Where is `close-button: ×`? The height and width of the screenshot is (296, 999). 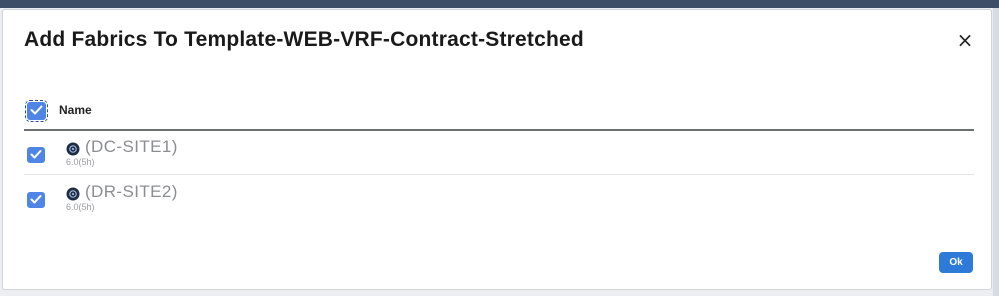 close-button: × is located at coordinates (965, 40).